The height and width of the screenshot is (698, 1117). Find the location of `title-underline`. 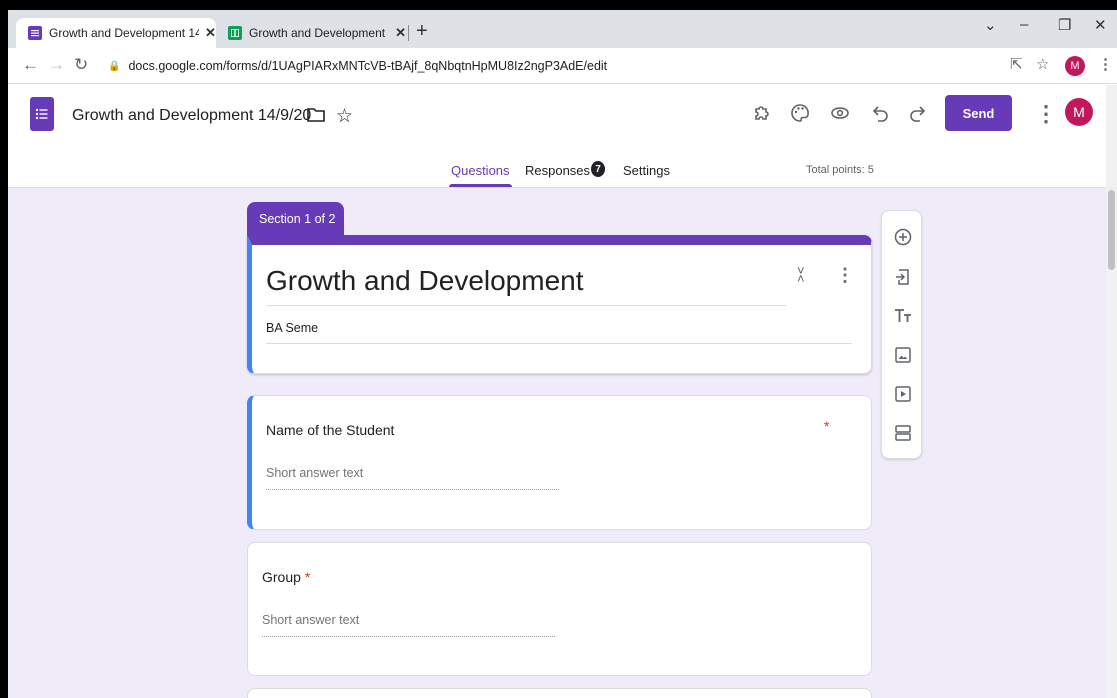

title-underline is located at coordinates (526, 305).